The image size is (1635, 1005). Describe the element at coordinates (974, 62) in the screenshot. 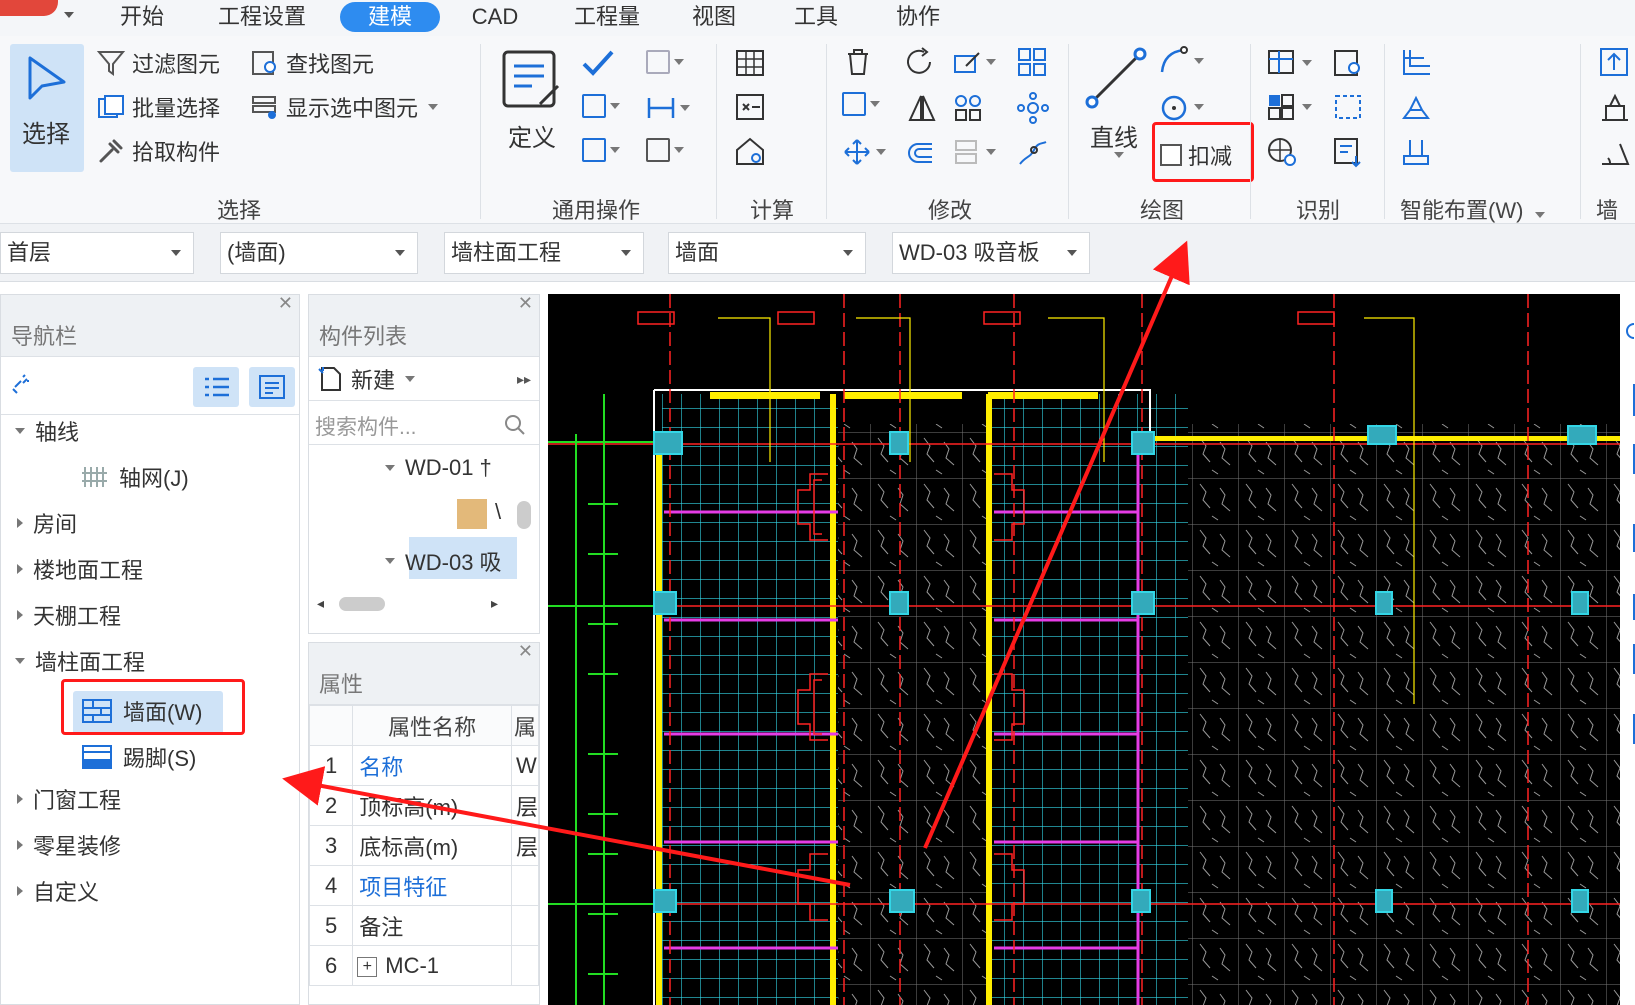

I see `offset-button` at that location.